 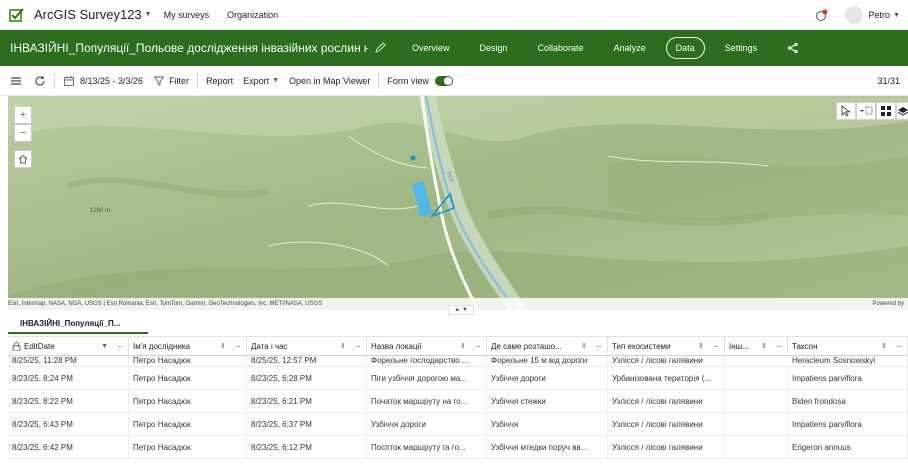 I want to click on selection-mode-button, so click(x=866, y=111).